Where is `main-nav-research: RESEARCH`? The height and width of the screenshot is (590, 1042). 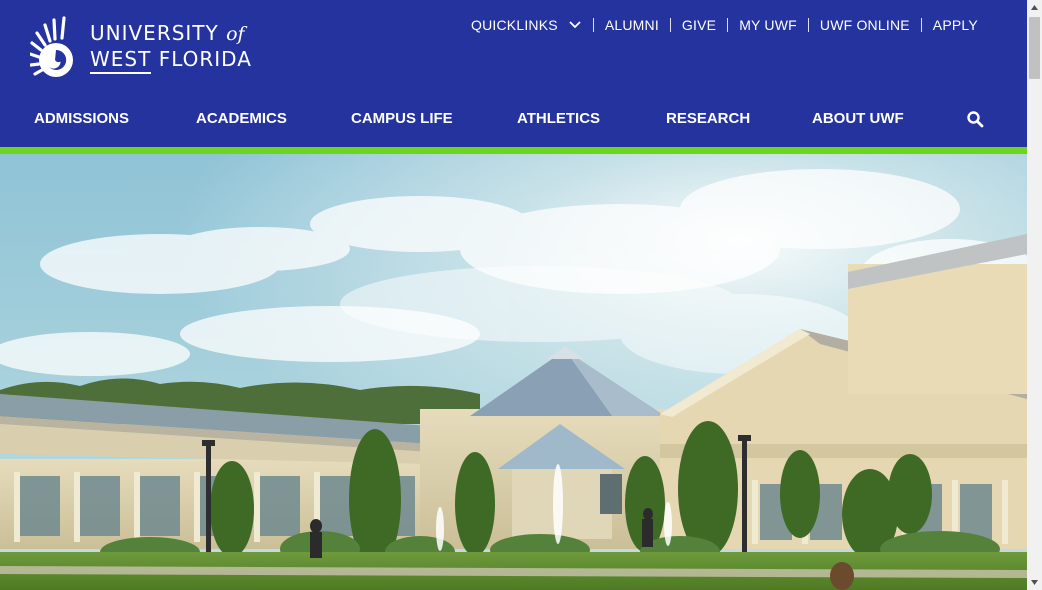
main-nav-research: RESEARCH is located at coordinates (708, 118).